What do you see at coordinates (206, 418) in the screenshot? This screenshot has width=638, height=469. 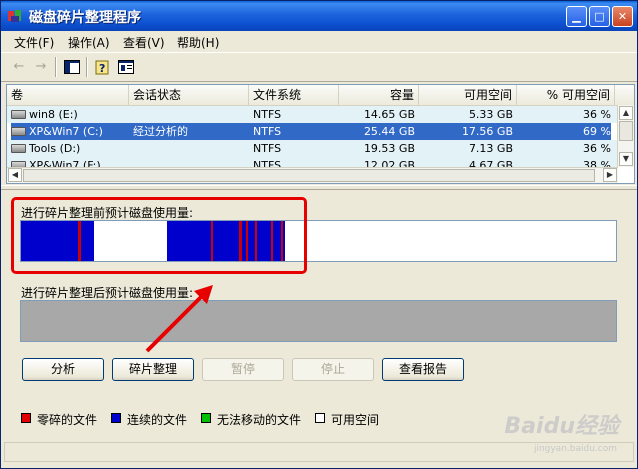 I see `legend-swatch-green` at bounding box center [206, 418].